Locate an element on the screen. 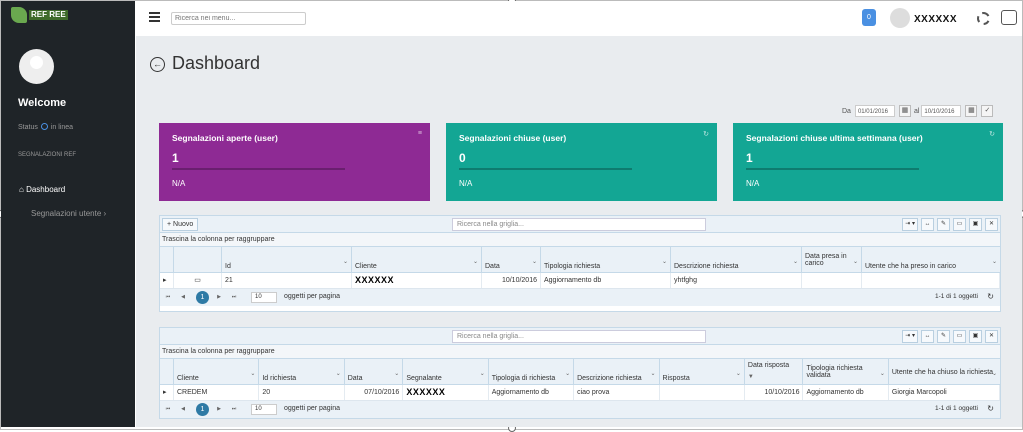  column-header-id-richiesta: Id richiesta ⌄ is located at coordinates (302, 371).